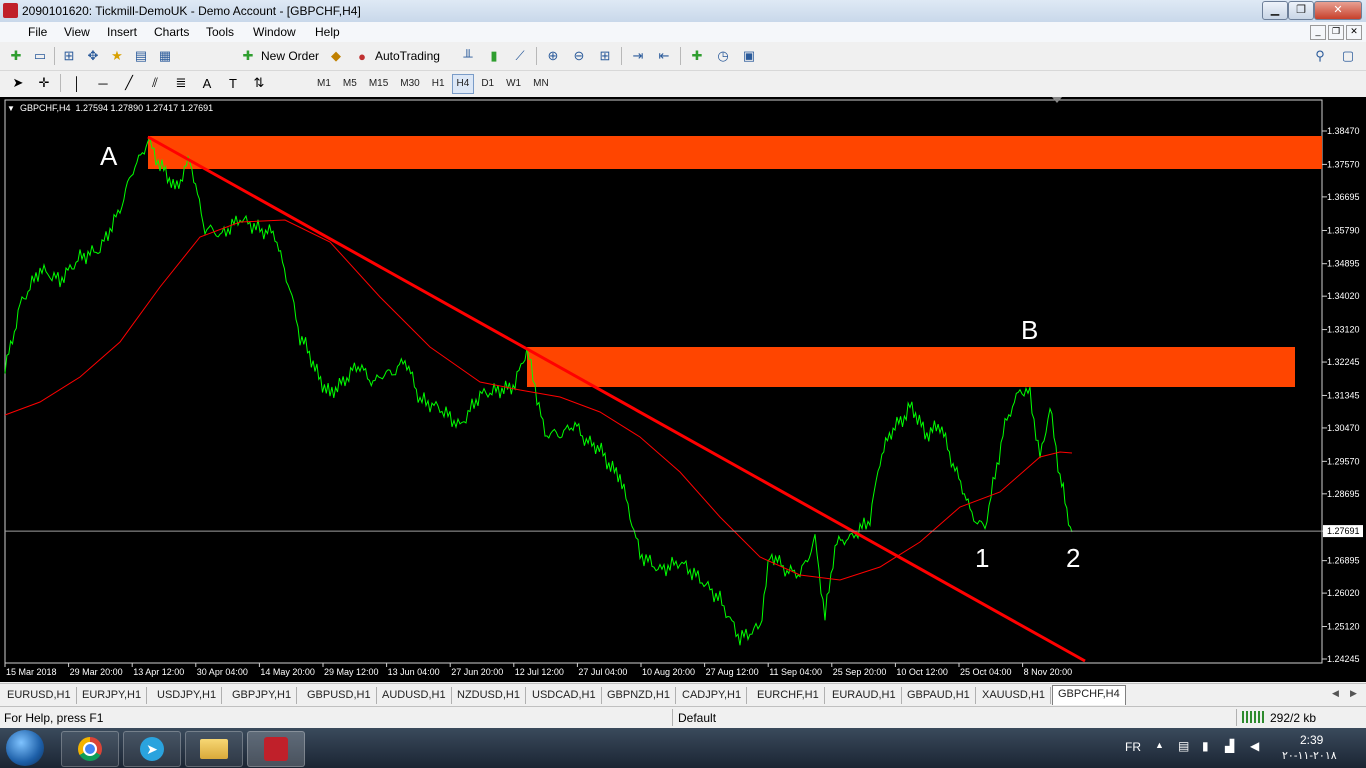 Image resolution: width=1366 pixels, height=768 pixels. I want to click on chart-shift-icon: ⇤, so click(664, 56).